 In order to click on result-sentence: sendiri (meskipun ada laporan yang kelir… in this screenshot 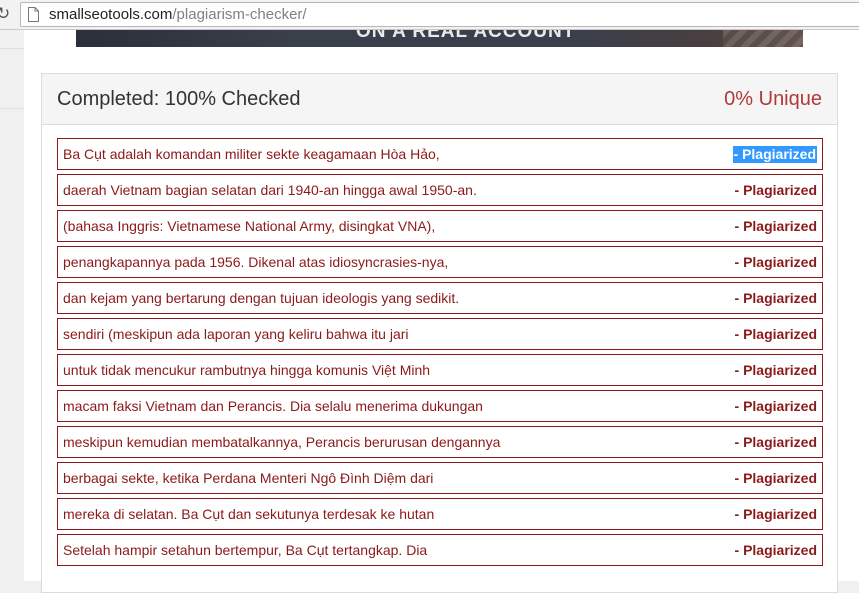, I will do `click(236, 334)`.